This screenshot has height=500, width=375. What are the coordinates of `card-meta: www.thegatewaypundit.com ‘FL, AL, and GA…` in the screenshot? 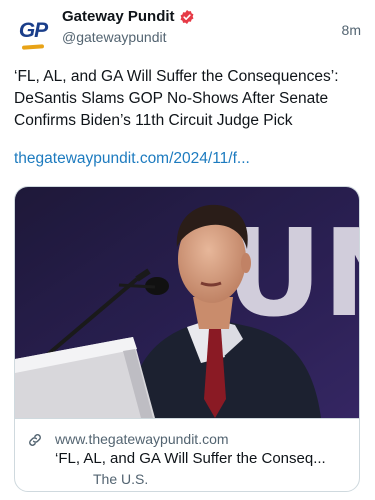 It's located at (187, 454).